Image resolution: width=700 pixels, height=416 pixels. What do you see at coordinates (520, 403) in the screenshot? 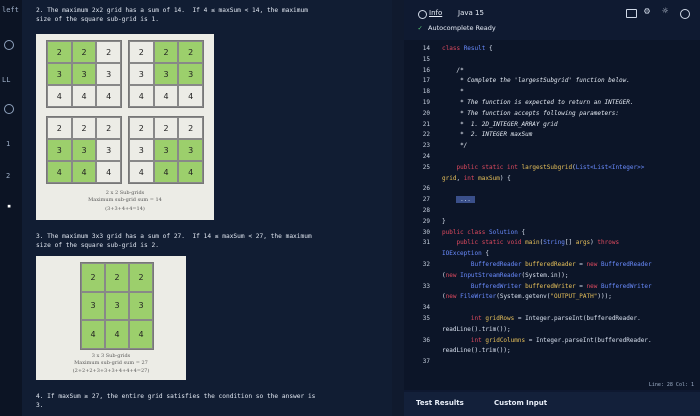
I see `tab-custom-input: Custom Input` at bounding box center [520, 403].